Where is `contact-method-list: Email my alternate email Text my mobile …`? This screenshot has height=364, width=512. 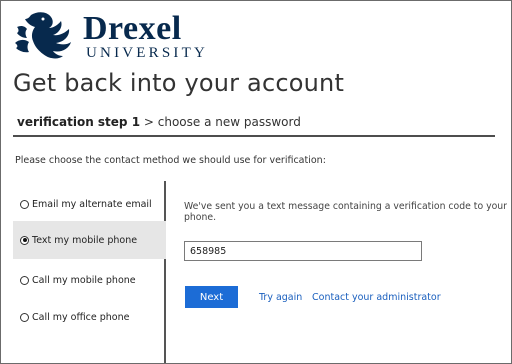 contact-method-list: Email my alternate email Text my mobile … is located at coordinates (89, 272).